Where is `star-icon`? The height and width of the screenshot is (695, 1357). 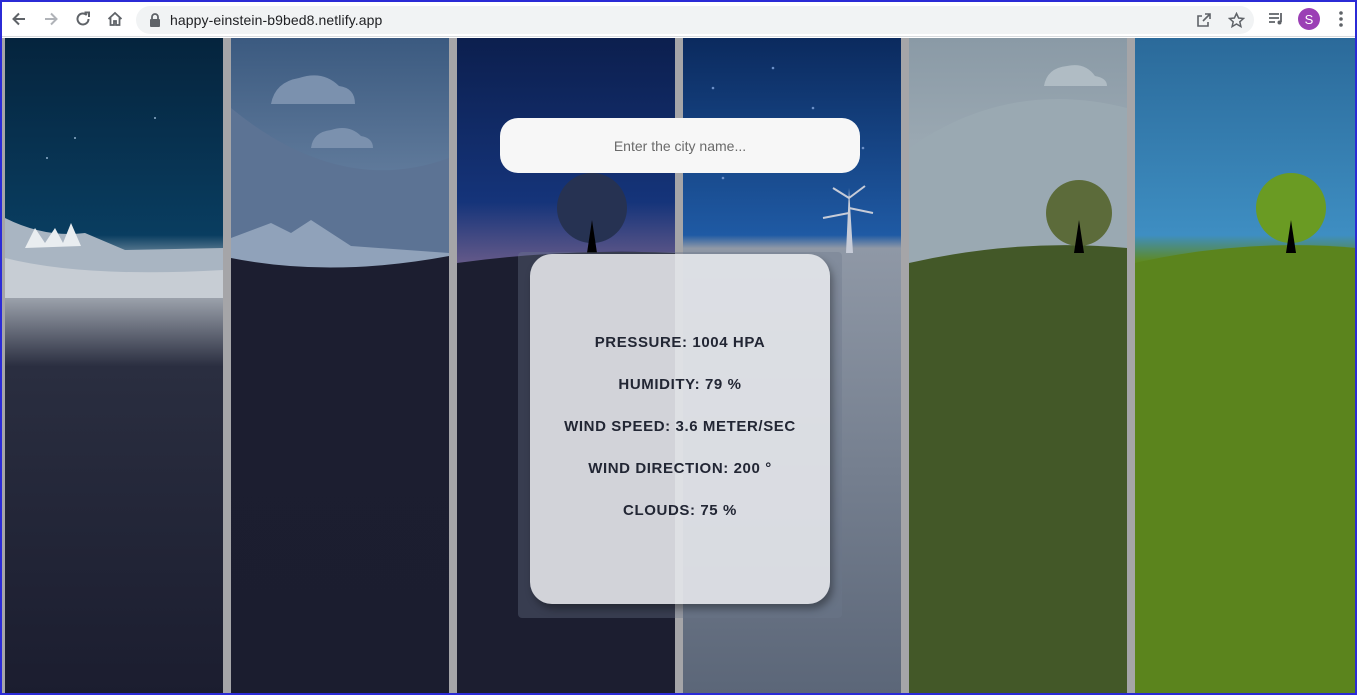 star-icon is located at coordinates (1236, 19).